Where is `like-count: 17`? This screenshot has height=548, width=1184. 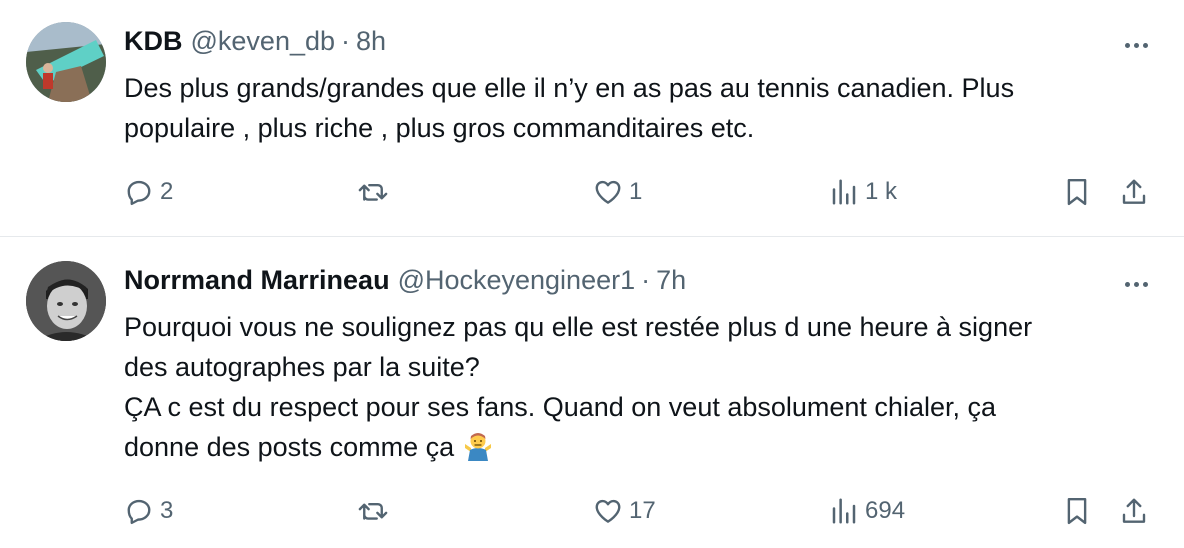
like-count: 17 is located at coordinates (642, 510).